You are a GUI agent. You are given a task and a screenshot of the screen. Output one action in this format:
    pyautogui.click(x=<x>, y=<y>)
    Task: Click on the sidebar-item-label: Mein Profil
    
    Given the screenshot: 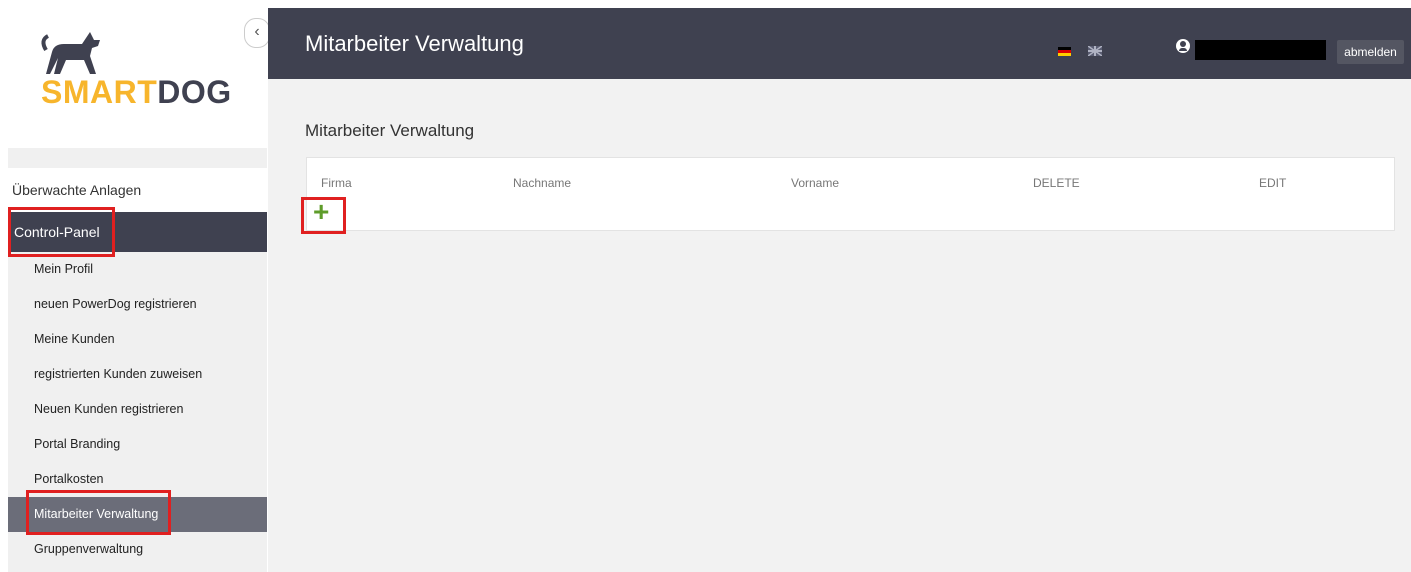 What is the action you would take?
    pyautogui.click(x=64, y=269)
    